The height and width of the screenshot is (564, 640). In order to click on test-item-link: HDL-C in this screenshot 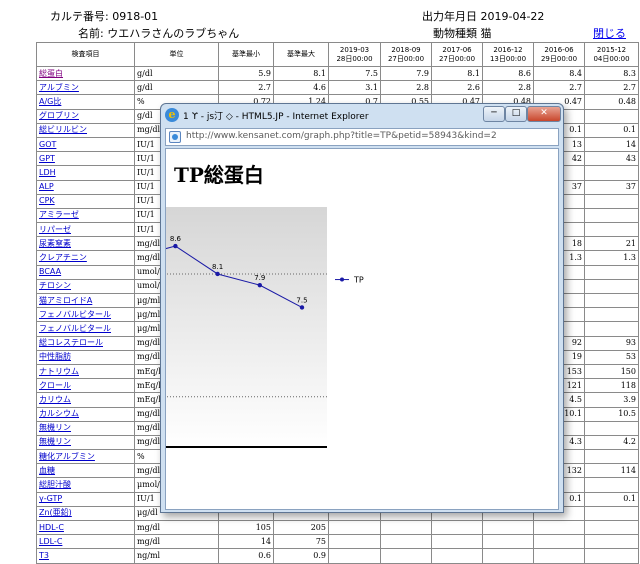, I will do `click(51, 527)`.